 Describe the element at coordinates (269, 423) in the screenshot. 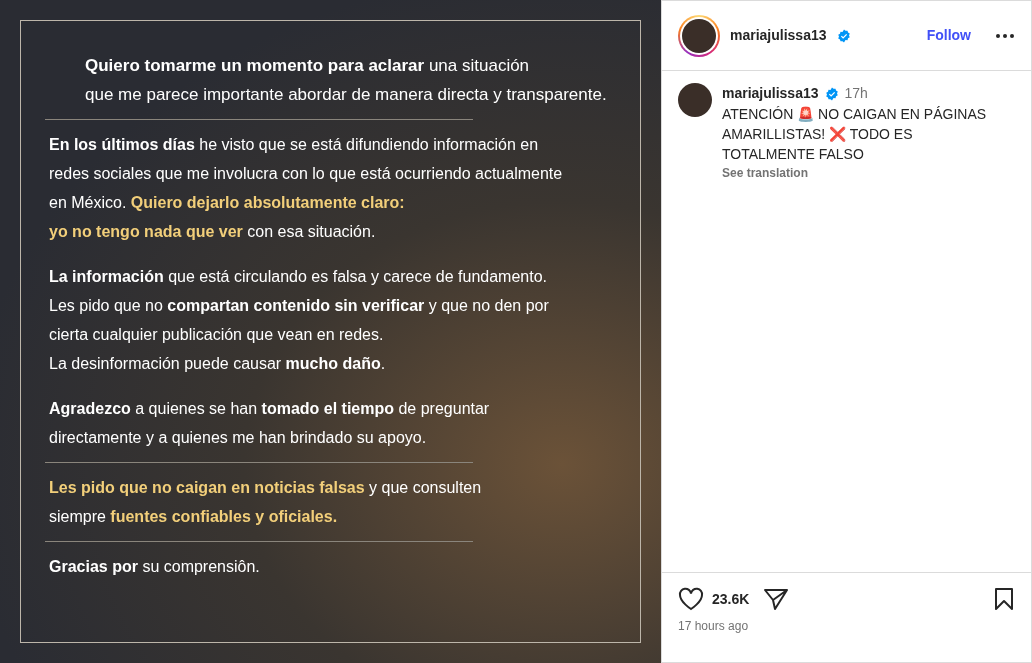

I see `post-image-text: Agradezco a quienes se han tomado el tiempo de preguntar directamente y a quienes me han brindado su apoyo.` at that location.